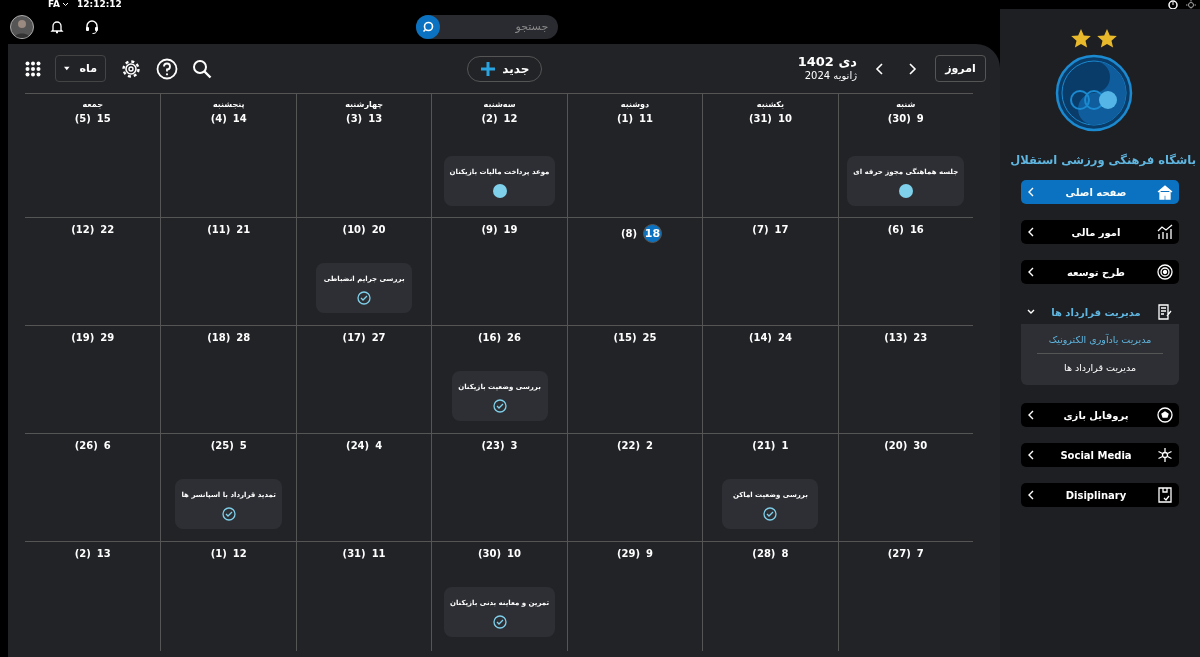 The image size is (1200, 657). Describe the element at coordinates (1100, 495) in the screenshot. I see `sidebar-menu-item: Disiplinary` at that location.